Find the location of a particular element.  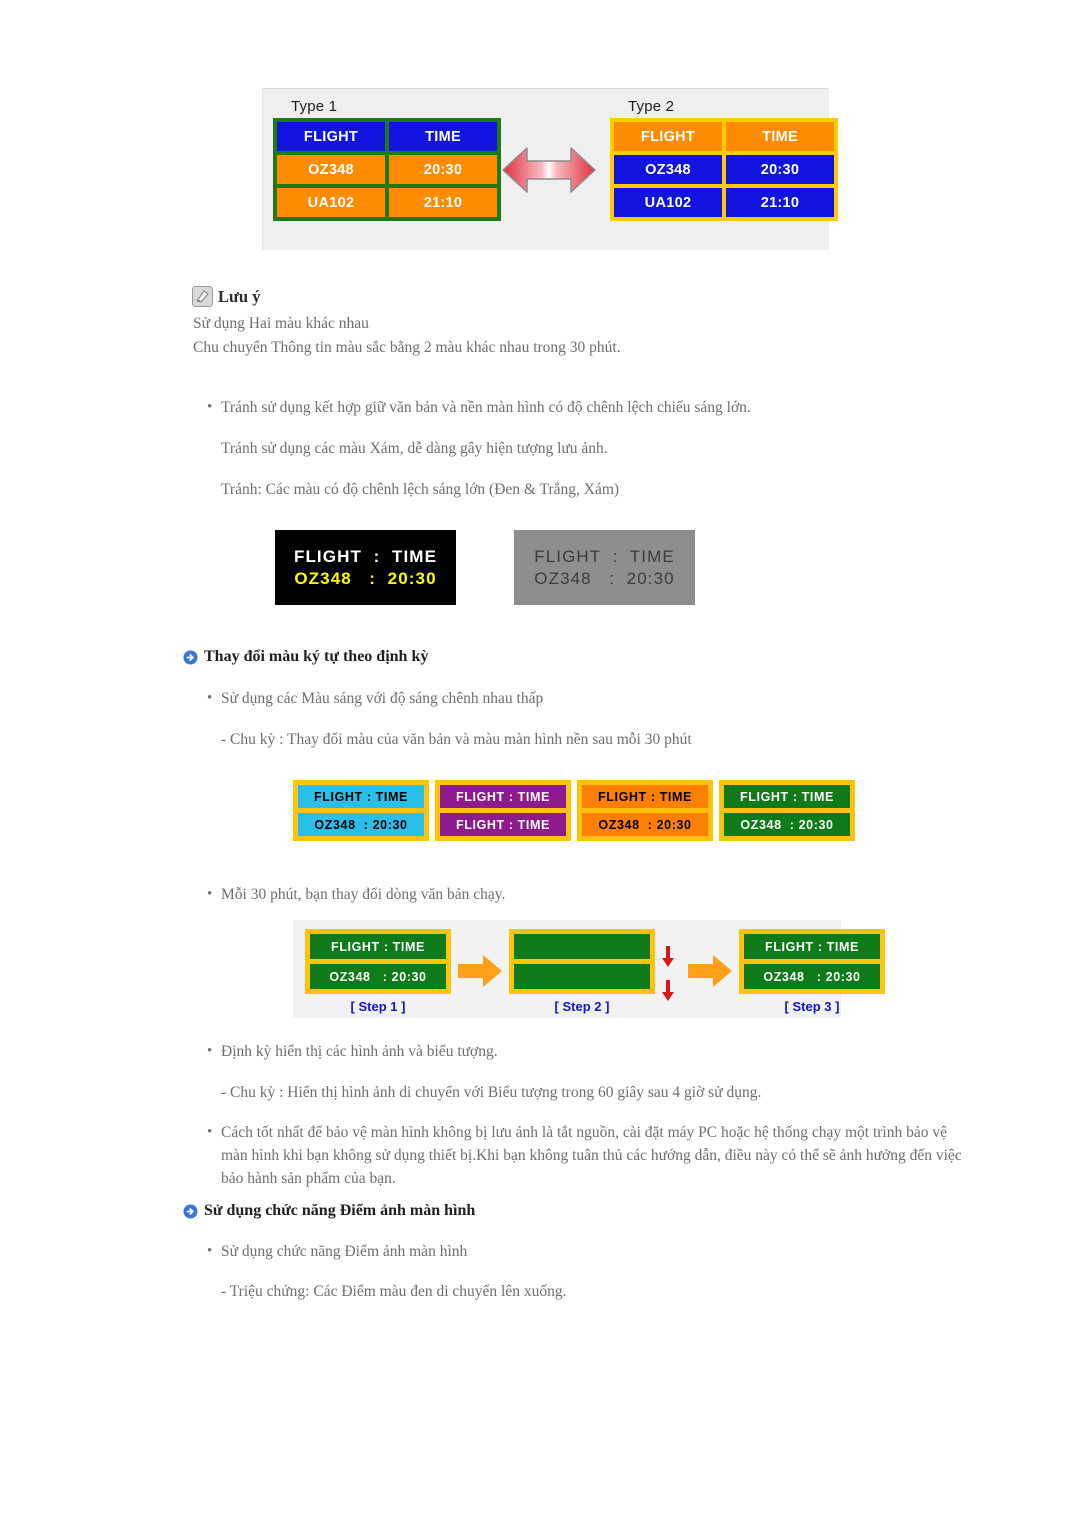

type2-cell: 20:30 is located at coordinates (780, 169).